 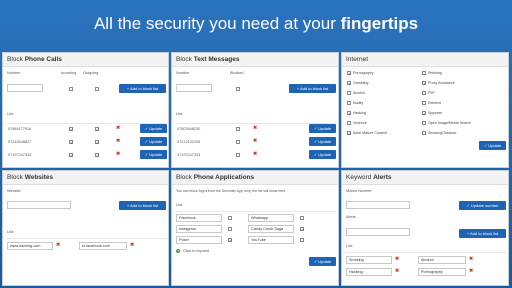 What do you see at coordinates (20, 142) in the screenshot?
I see `call-row-number: 07410648827` at bounding box center [20, 142].